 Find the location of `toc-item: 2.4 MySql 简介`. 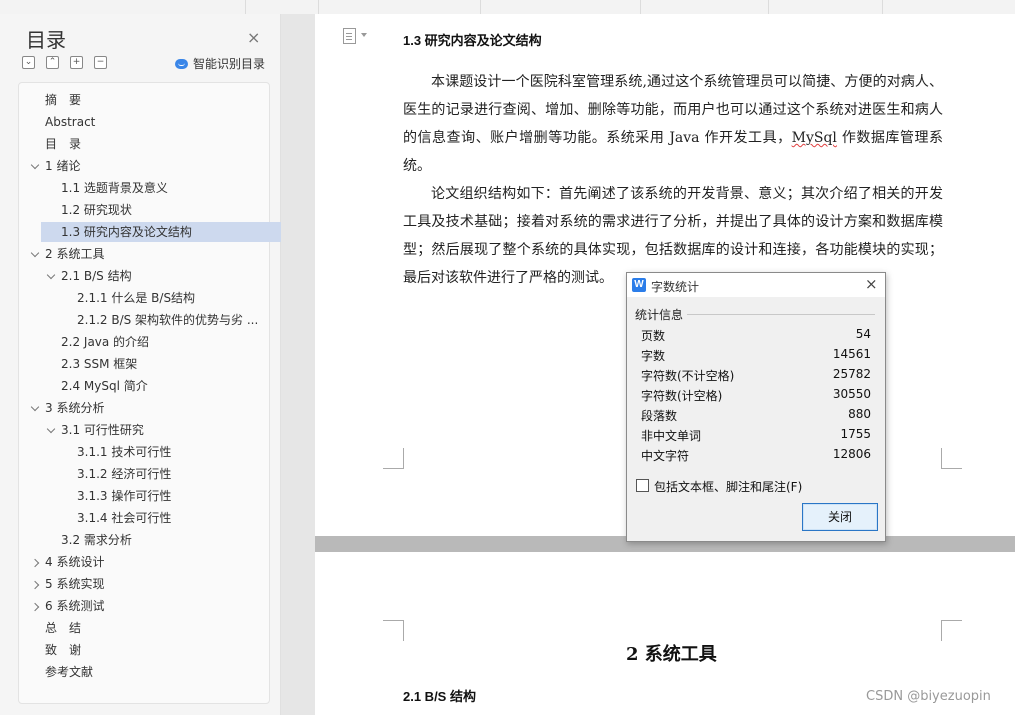

toc-item: 2.4 MySql 简介 is located at coordinates (104, 386).